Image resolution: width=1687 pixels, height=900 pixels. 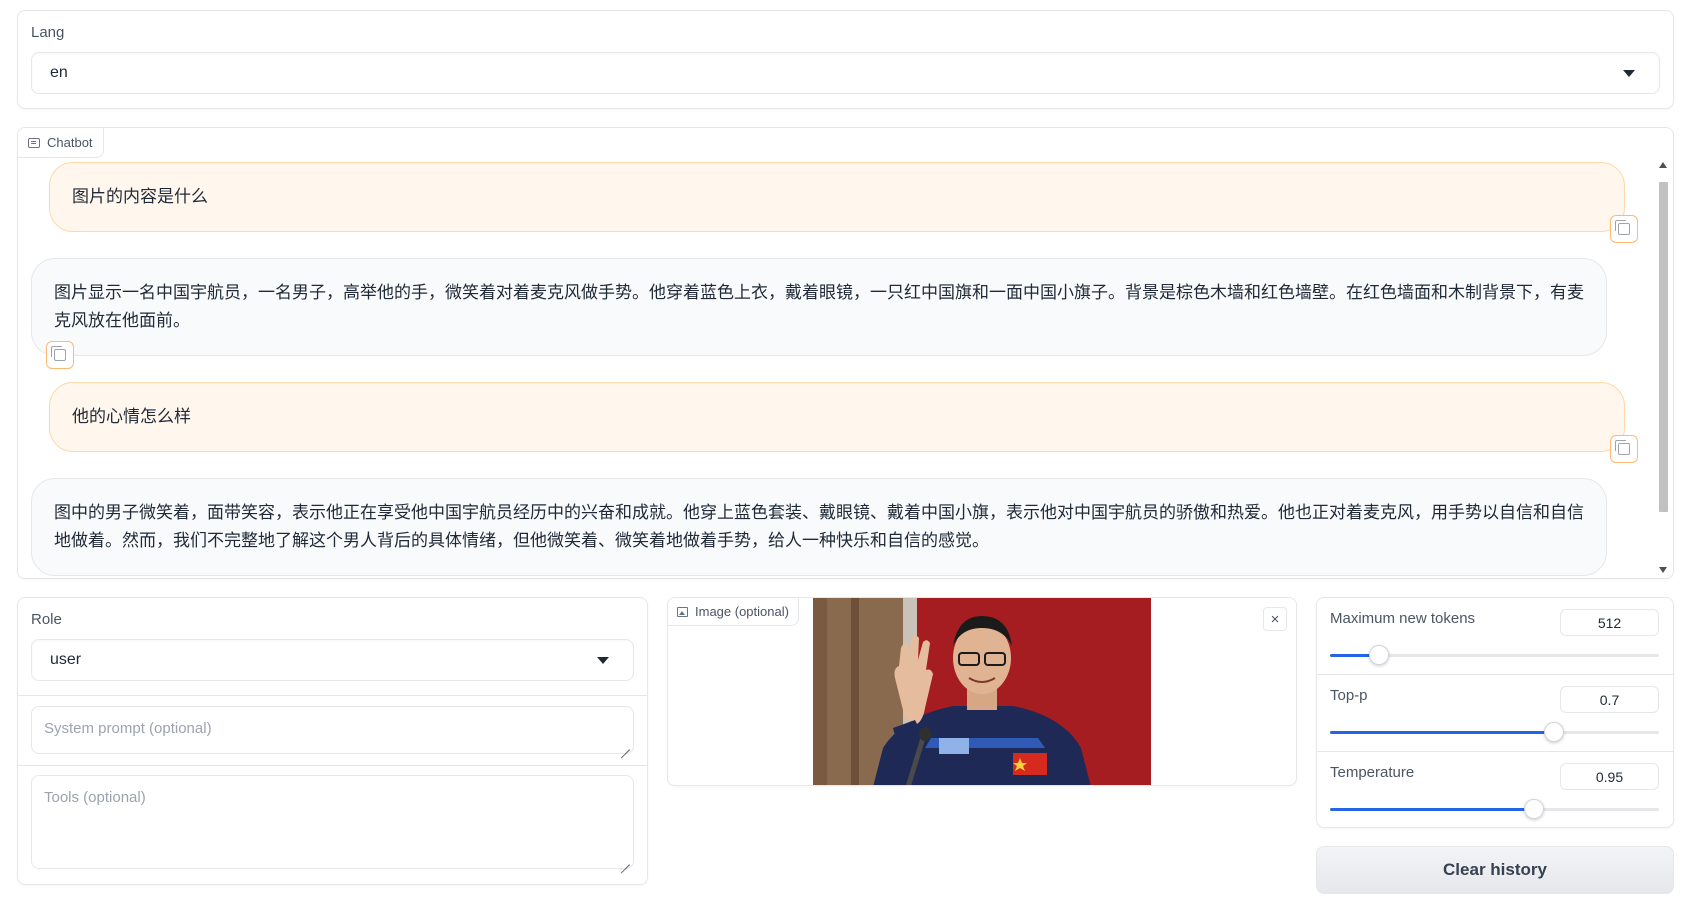 I want to click on system-prompt-input: System prompt (optional), so click(x=332, y=730).